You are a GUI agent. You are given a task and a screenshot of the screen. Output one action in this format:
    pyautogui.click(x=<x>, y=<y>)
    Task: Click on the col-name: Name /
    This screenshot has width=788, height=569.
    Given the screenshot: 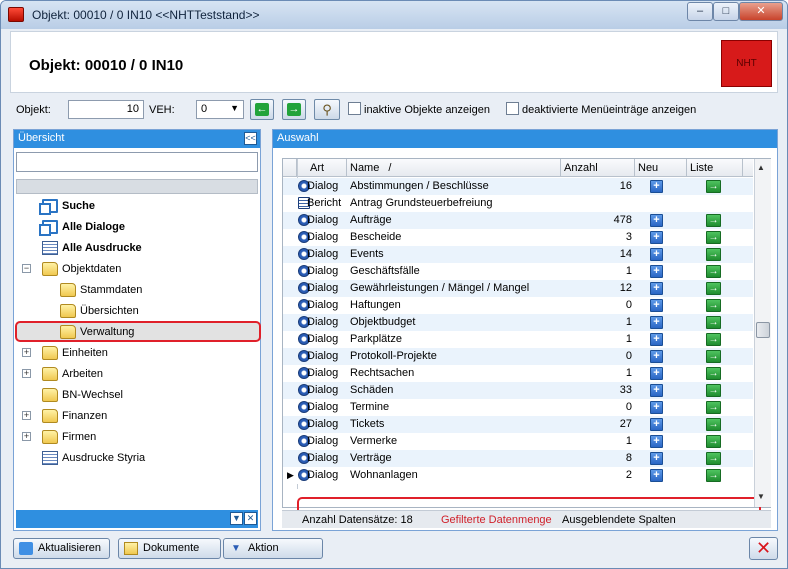 What is the action you would take?
    pyautogui.click(x=454, y=168)
    